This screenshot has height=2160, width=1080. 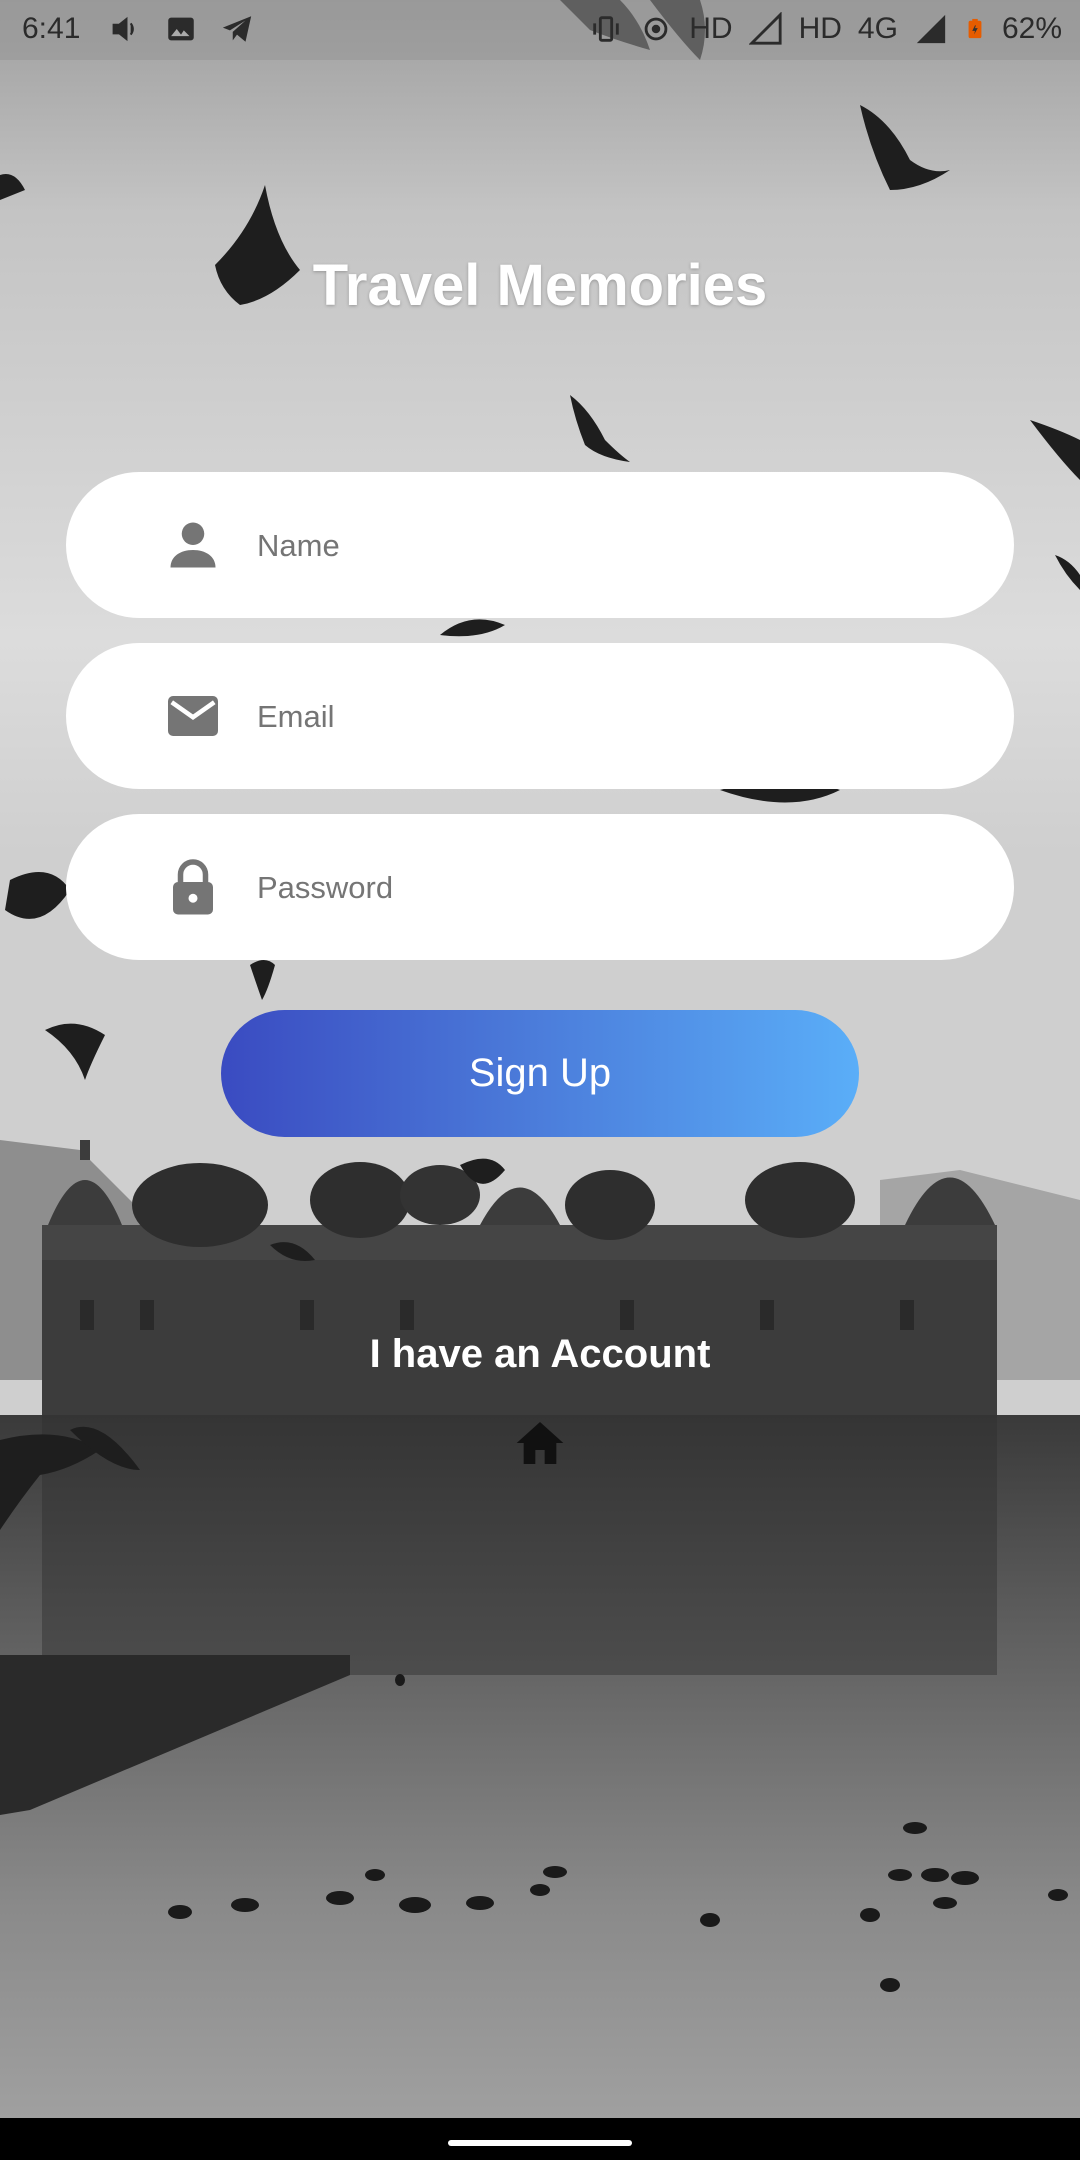 I want to click on password-field, so click(x=540, y=887).